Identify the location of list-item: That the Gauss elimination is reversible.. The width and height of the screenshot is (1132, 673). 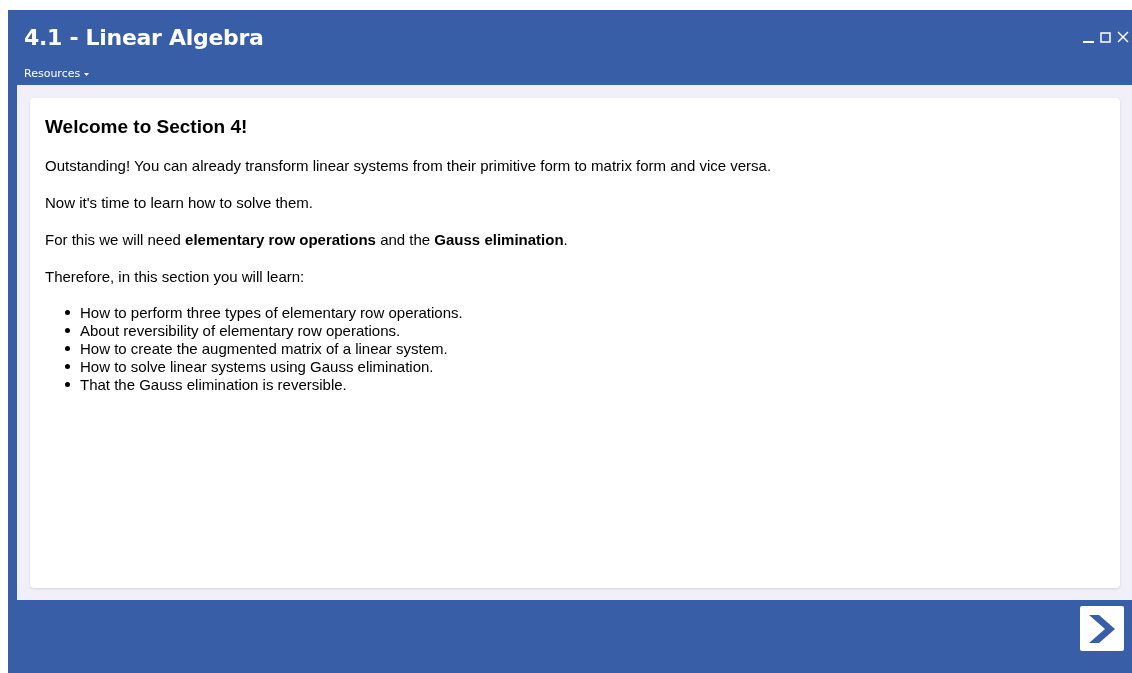
(213, 384).